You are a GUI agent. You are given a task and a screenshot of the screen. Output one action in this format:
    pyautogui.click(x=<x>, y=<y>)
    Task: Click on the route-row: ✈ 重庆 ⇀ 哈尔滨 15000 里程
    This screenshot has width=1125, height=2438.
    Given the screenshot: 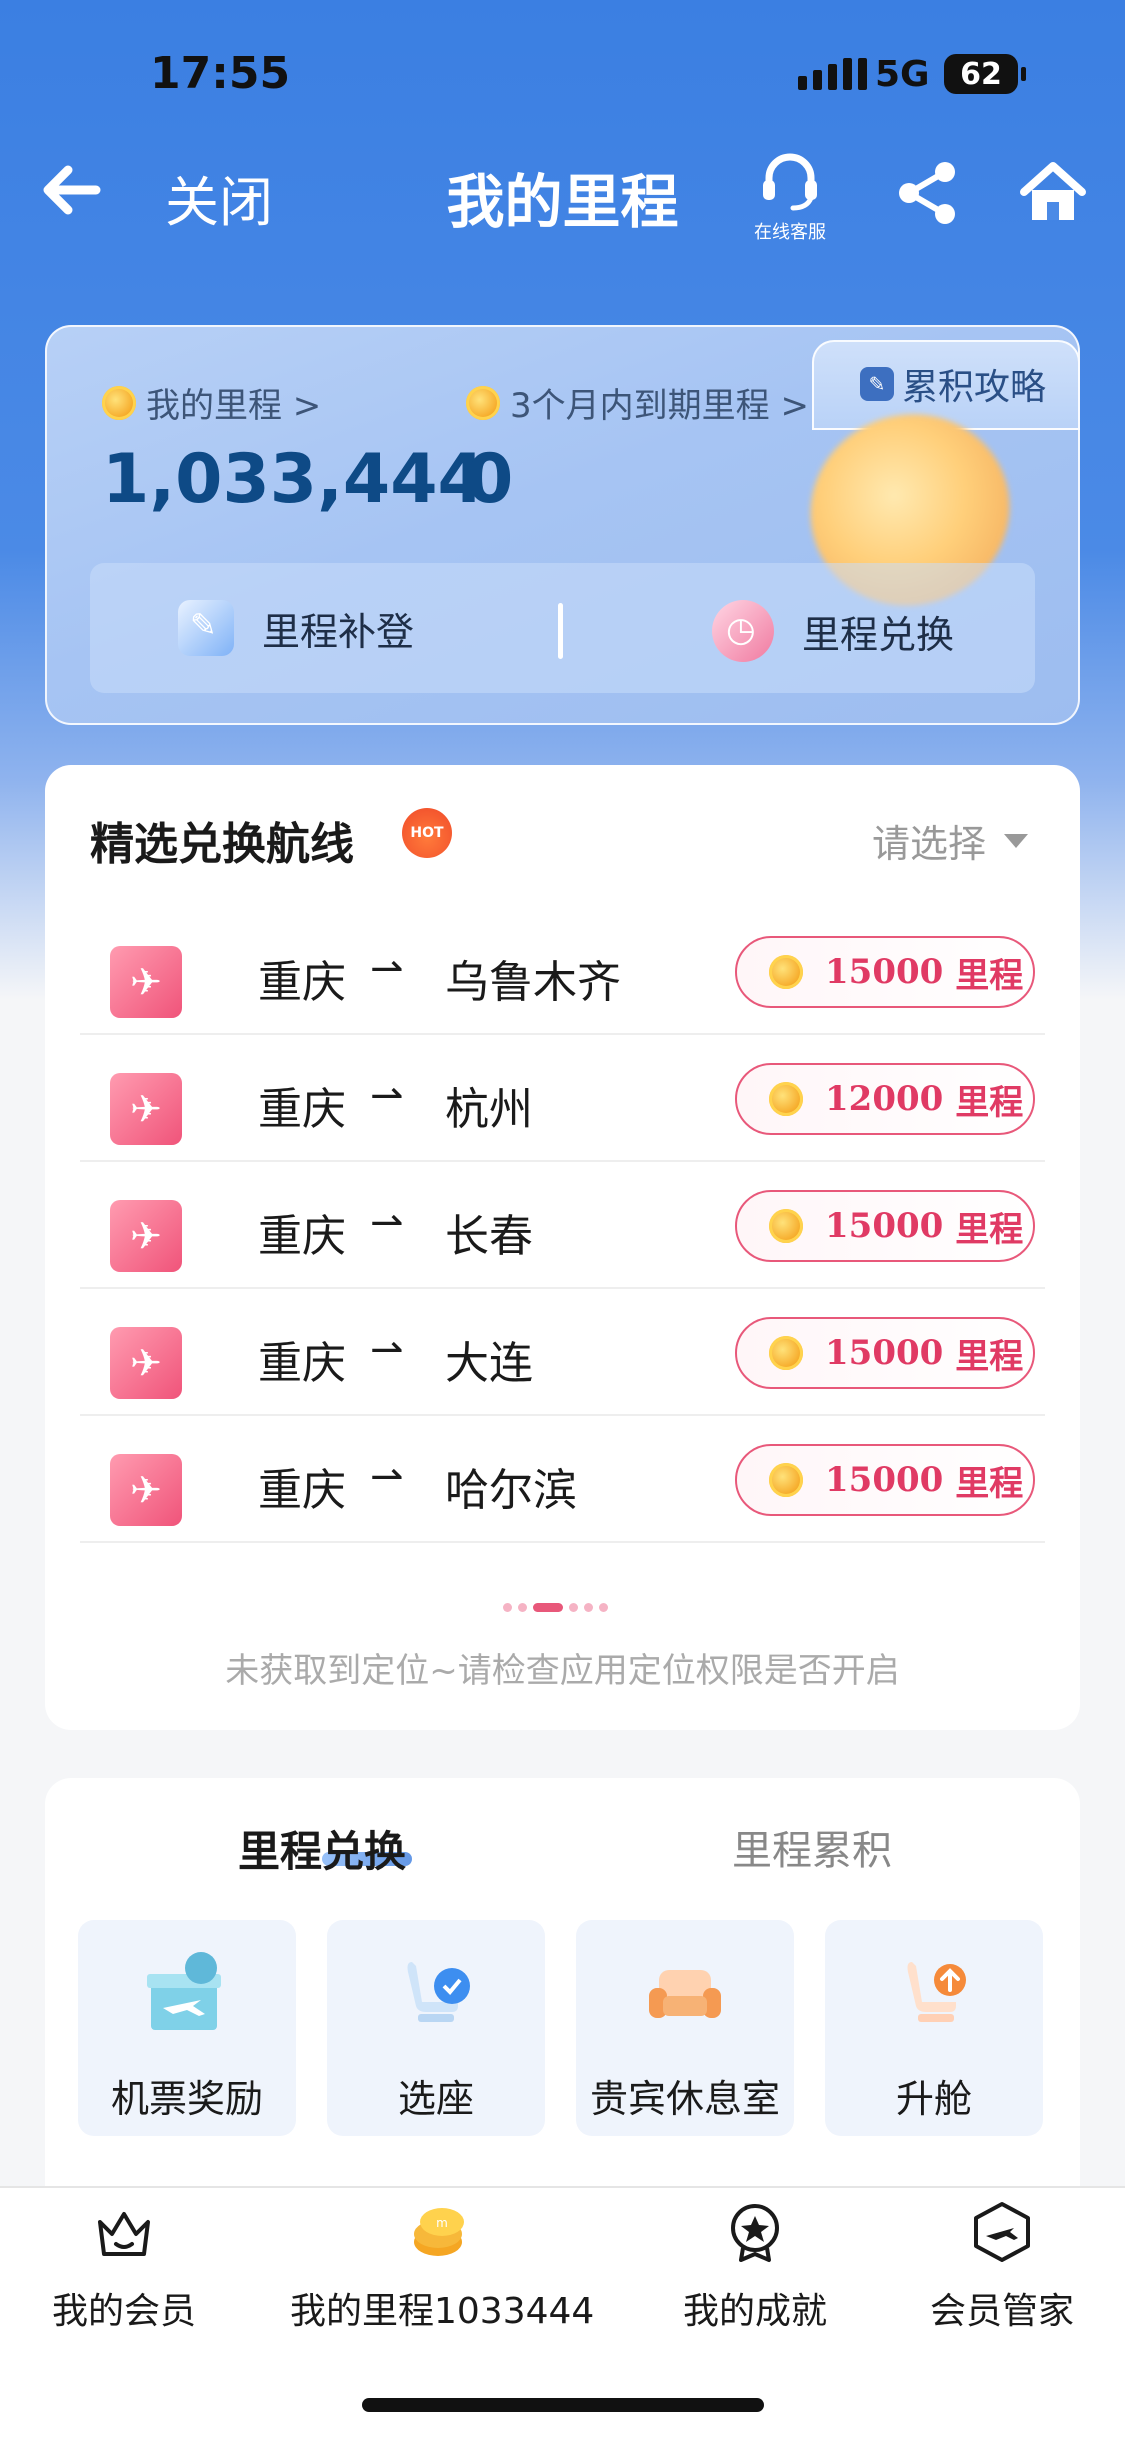 What is the action you would take?
    pyautogui.click(x=562, y=1479)
    